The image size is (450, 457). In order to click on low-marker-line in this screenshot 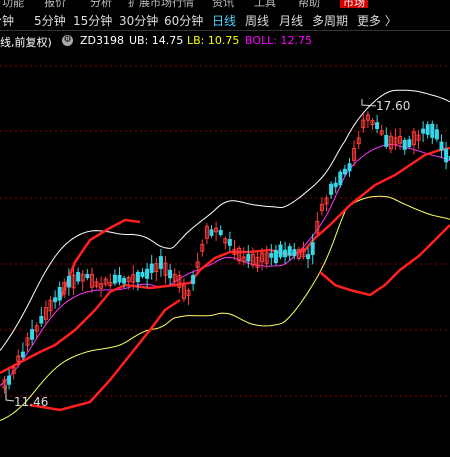, I will do `click(10, 393)`.